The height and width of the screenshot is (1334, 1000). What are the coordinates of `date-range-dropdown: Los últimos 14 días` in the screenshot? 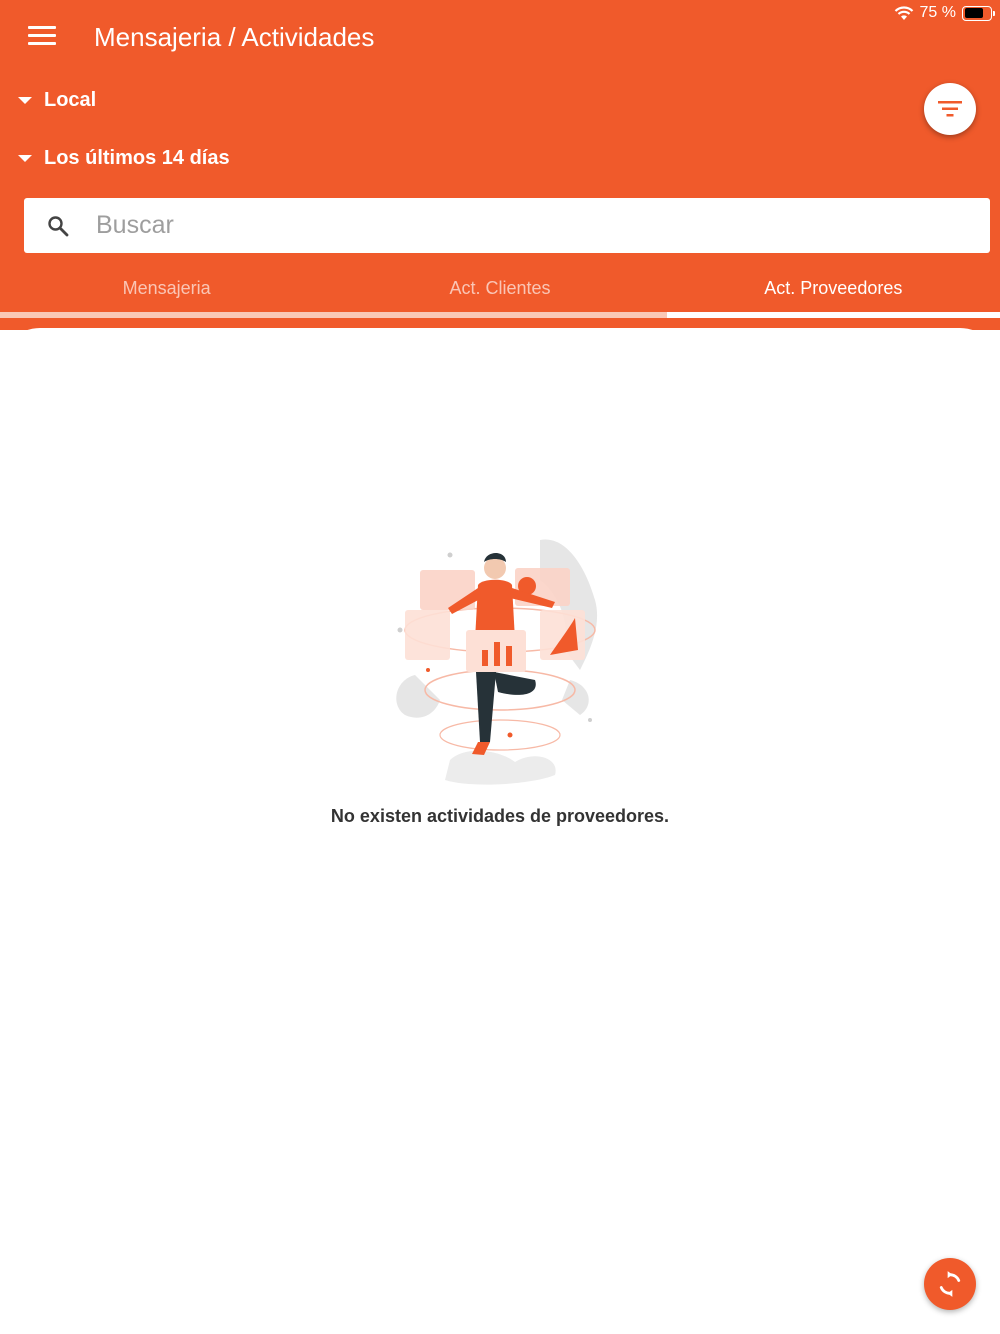 It's located at (124, 158).